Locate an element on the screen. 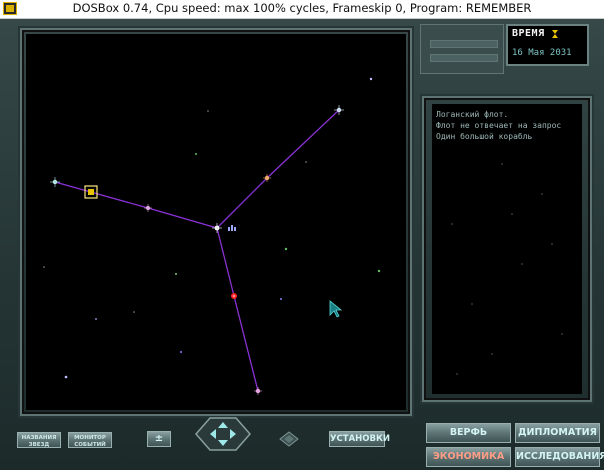  log-background-stars is located at coordinates (507, 269).